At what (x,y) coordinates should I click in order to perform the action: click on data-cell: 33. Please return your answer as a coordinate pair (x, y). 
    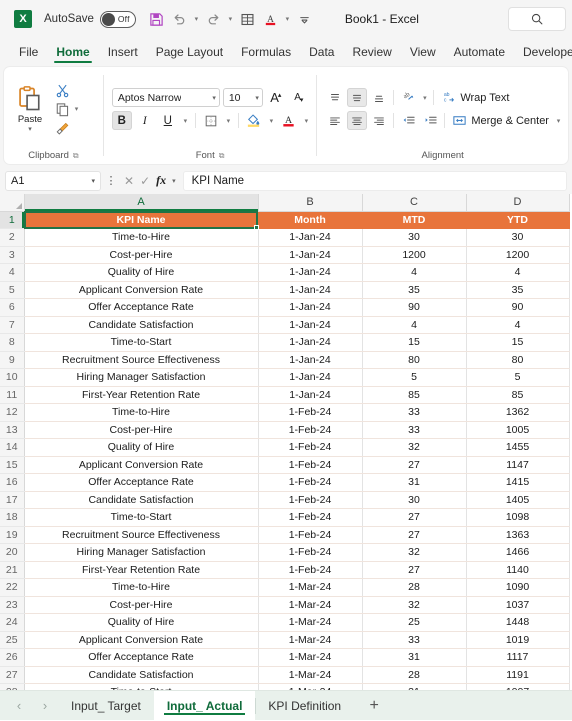
    Looking at the image, I should click on (414, 640).